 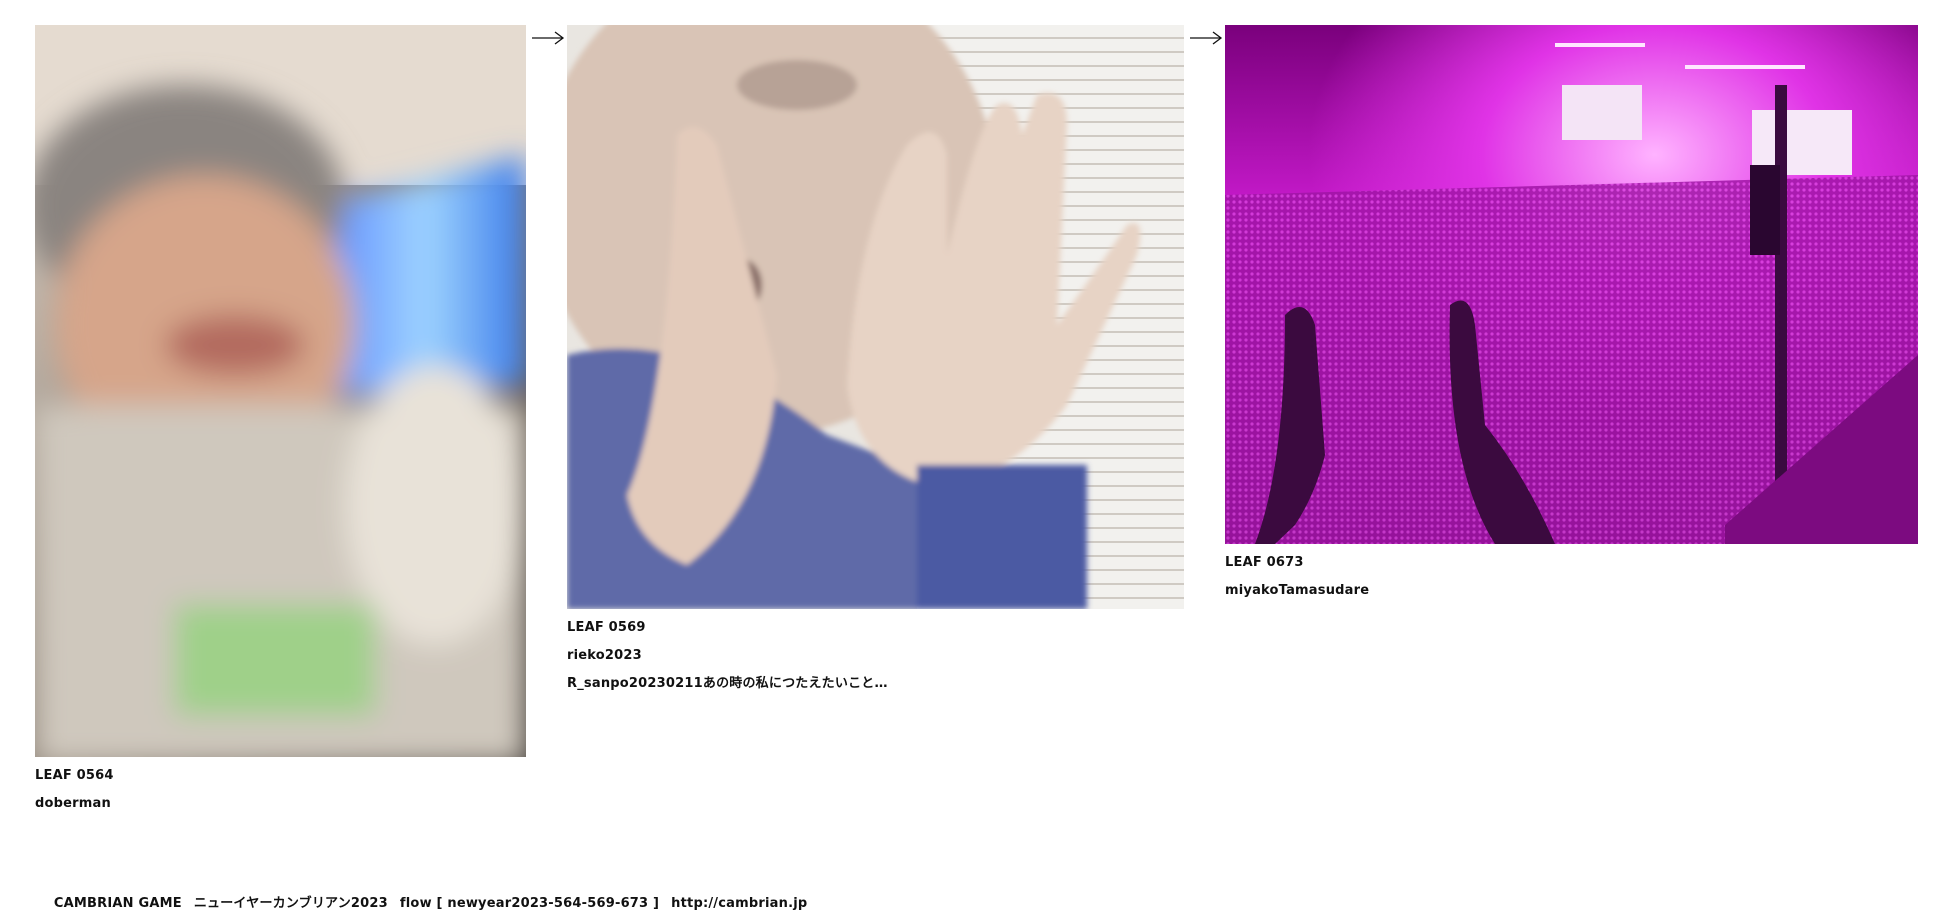 What do you see at coordinates (529, 903) in the screenshot?
I see `footer-flow: flow [ newyear2023-564-569-673 ]` at bounding box center [529, 903].